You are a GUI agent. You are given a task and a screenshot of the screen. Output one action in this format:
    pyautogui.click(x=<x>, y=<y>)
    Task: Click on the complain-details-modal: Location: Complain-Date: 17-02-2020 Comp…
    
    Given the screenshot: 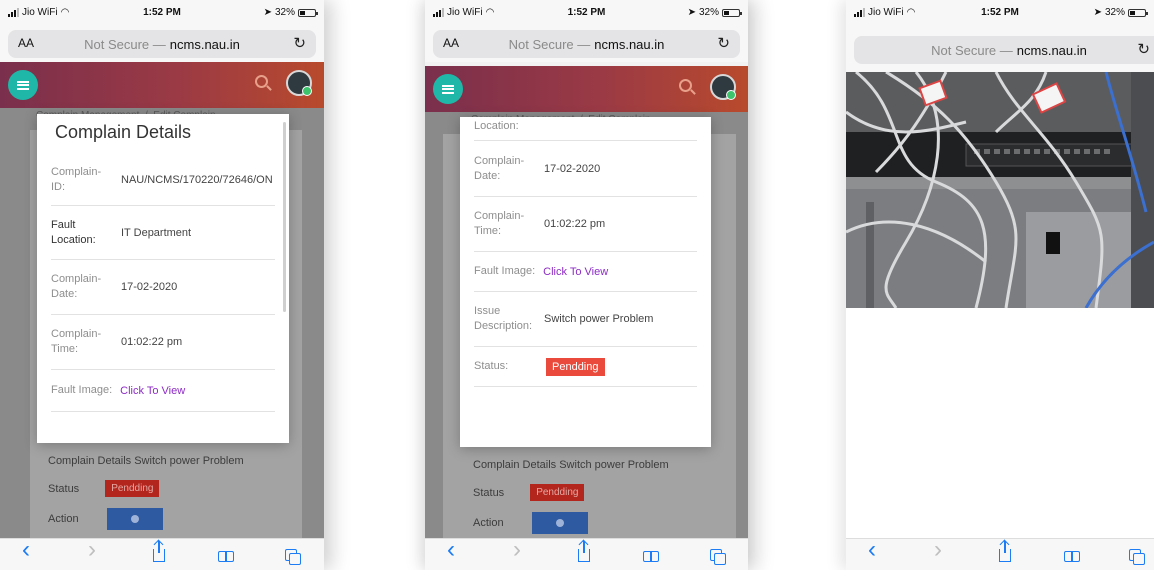 What is the action you would take?
    pyautogui.click(x=585, y=282)
    